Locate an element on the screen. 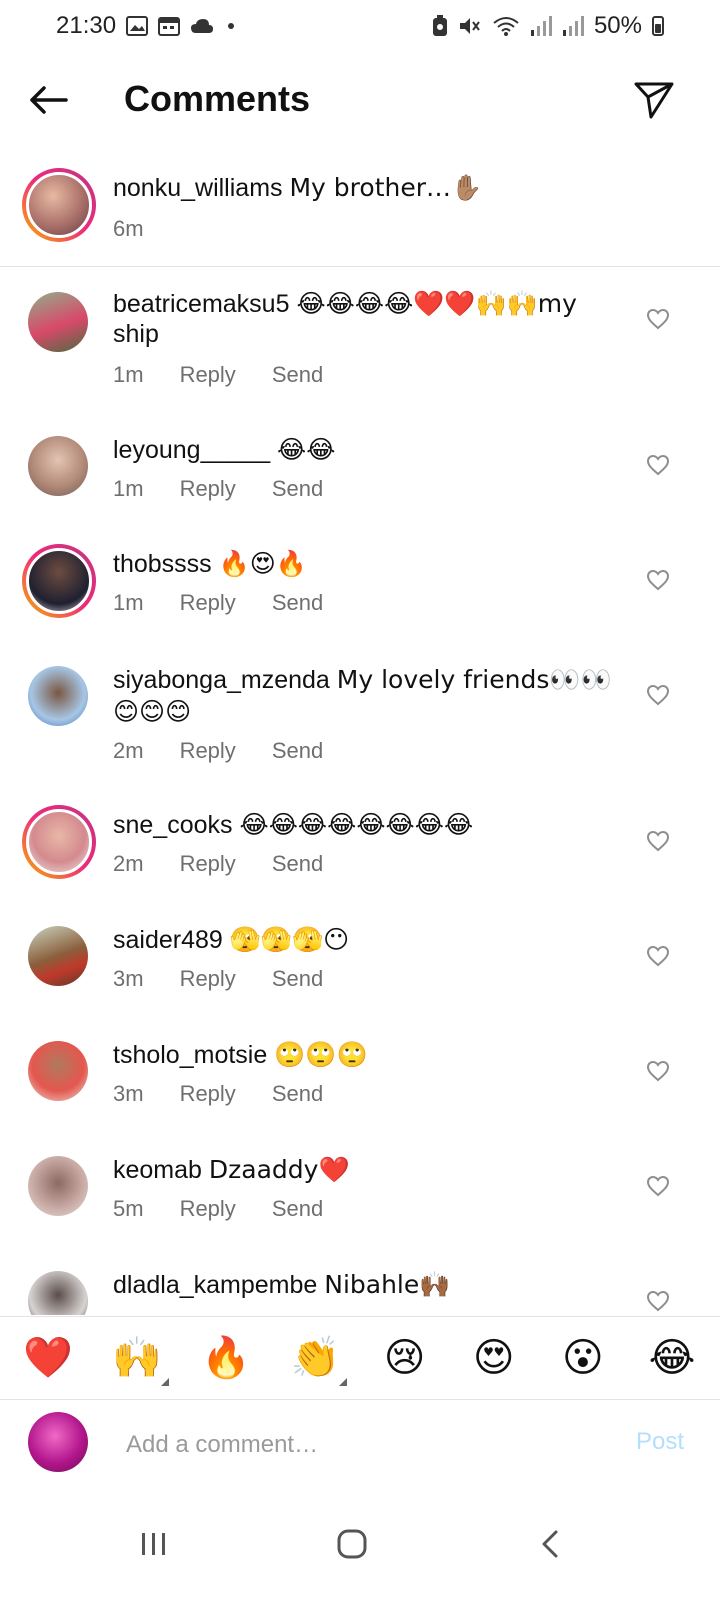 The image size is (720, 1600). comment-time: 2m is located at coordinates (128, 863).